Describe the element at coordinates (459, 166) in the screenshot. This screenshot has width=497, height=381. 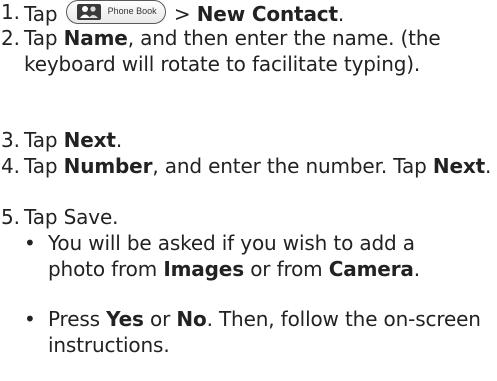
I see `step-bold-2: Next` at that location.